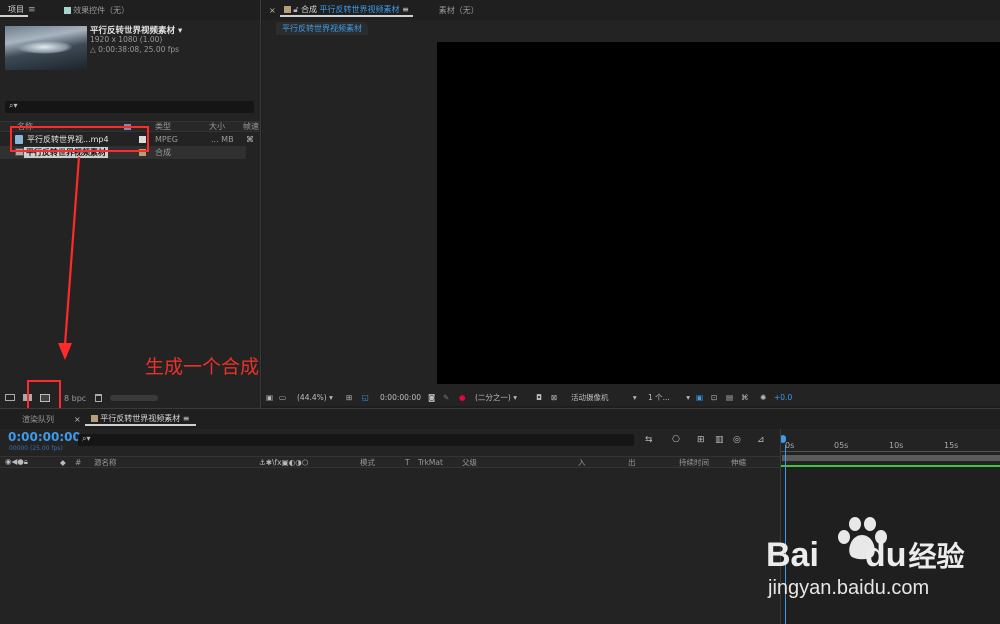 The image size is (1000, 624). I want to click on exposure-icon: ✺, so click(763, 397).